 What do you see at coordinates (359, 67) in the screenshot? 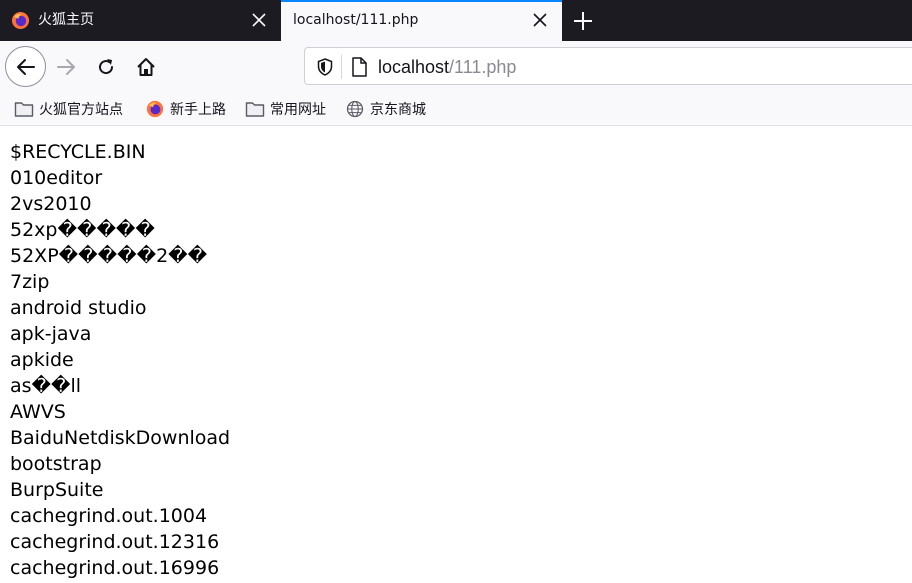
I see `page-icon` at bounding box center [359, 67].